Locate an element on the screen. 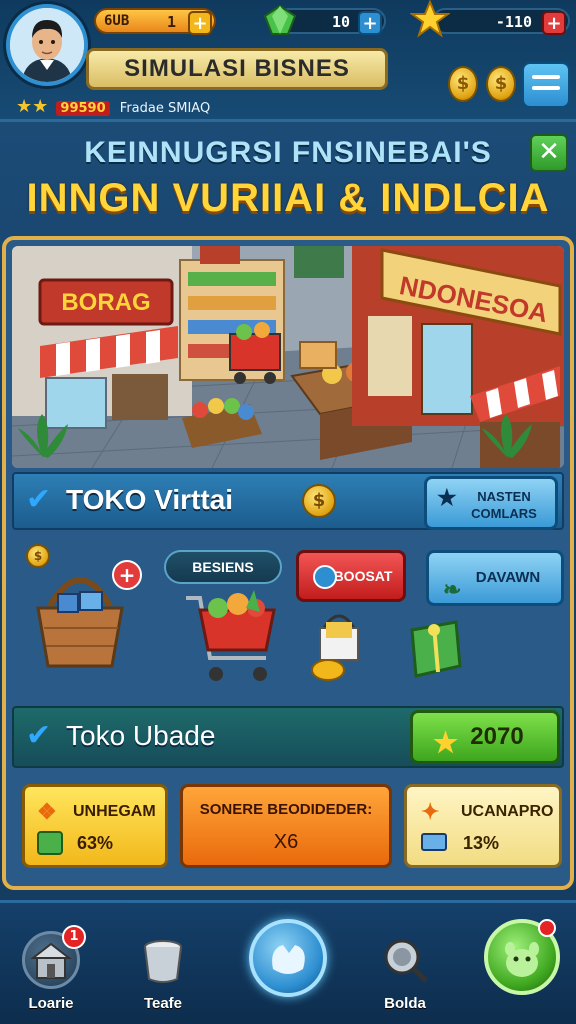 The width and height of the screenshot is (576, 1024). download-label: DAVAWN is located at coordinates (508, 577).